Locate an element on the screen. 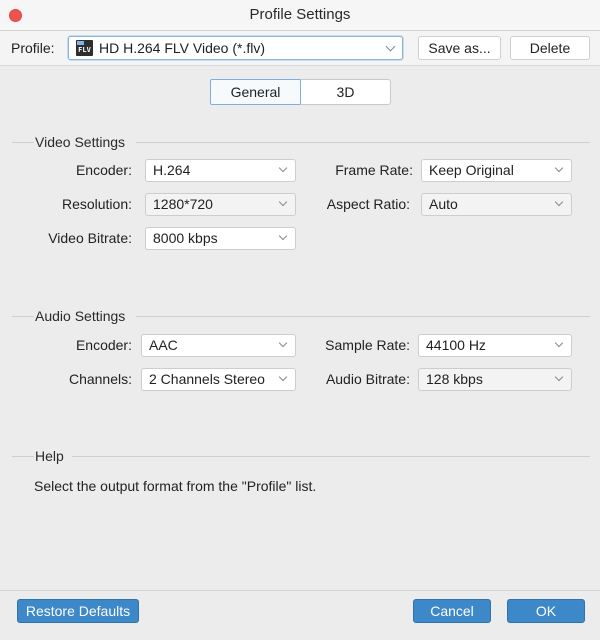  video-settings-header: Video Settings is located at coordinates (301, 142).